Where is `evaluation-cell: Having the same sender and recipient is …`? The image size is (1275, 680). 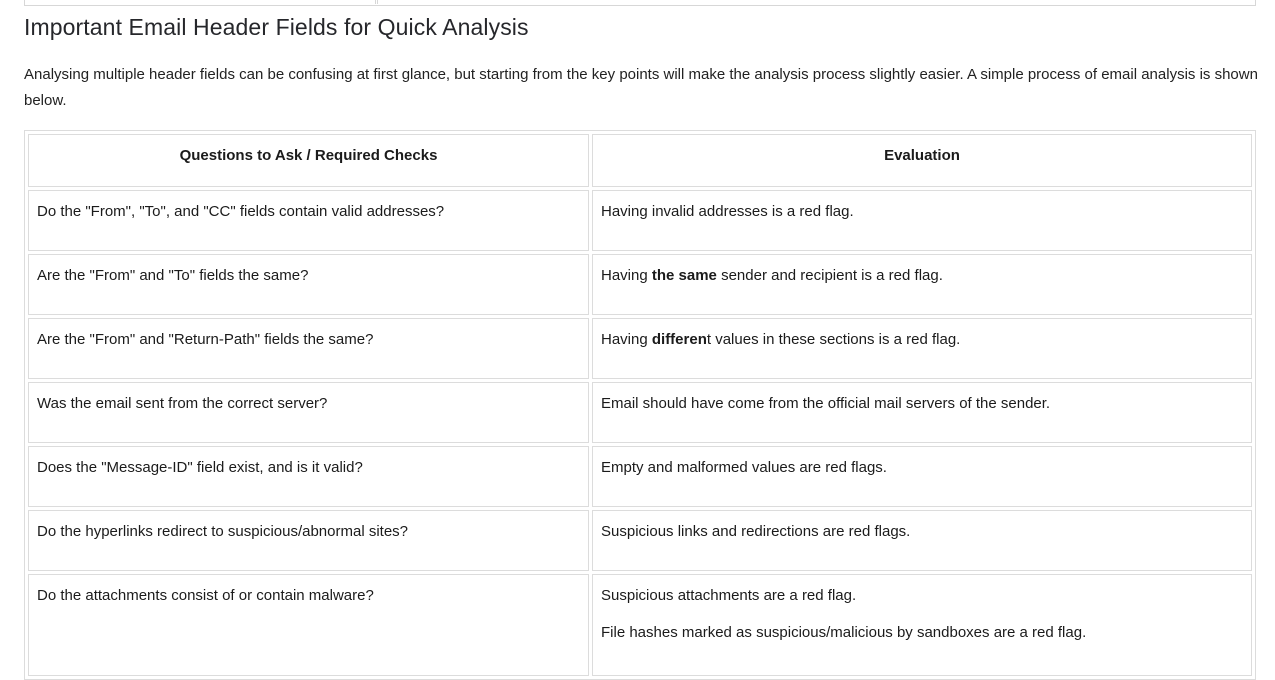 evaluation-cell: Having the same sender and recipient is … is located at coordinates (922, 284).